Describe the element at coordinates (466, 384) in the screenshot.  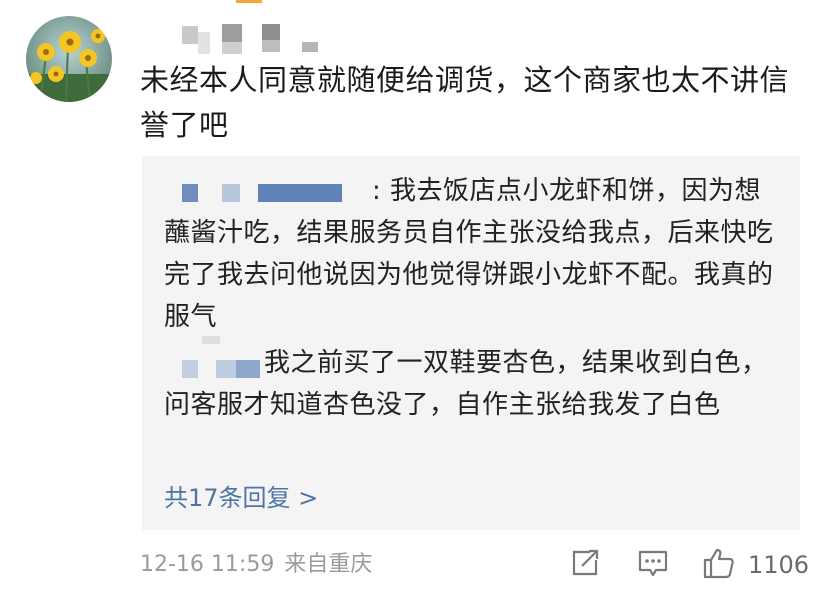
I see `reply-text: 我之前买了一双鞋要杏色，结果收到白色，问客服才知道杏色没了，自作主张给我发了白色` at that location.